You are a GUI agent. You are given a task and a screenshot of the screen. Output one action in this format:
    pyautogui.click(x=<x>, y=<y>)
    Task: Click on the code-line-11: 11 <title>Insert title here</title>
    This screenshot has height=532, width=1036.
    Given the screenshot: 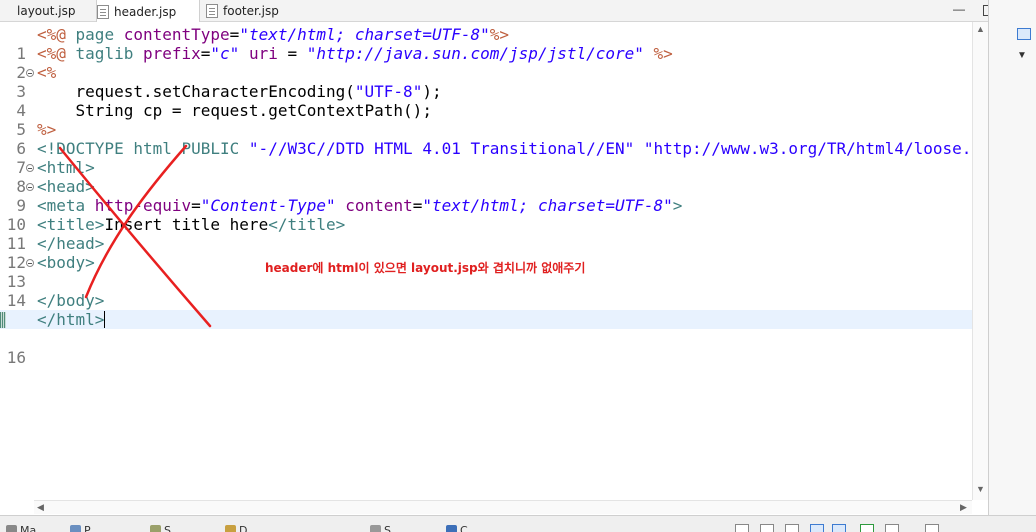 What is the action you would take?
    pyautogui.click(x=486, y=234)
    